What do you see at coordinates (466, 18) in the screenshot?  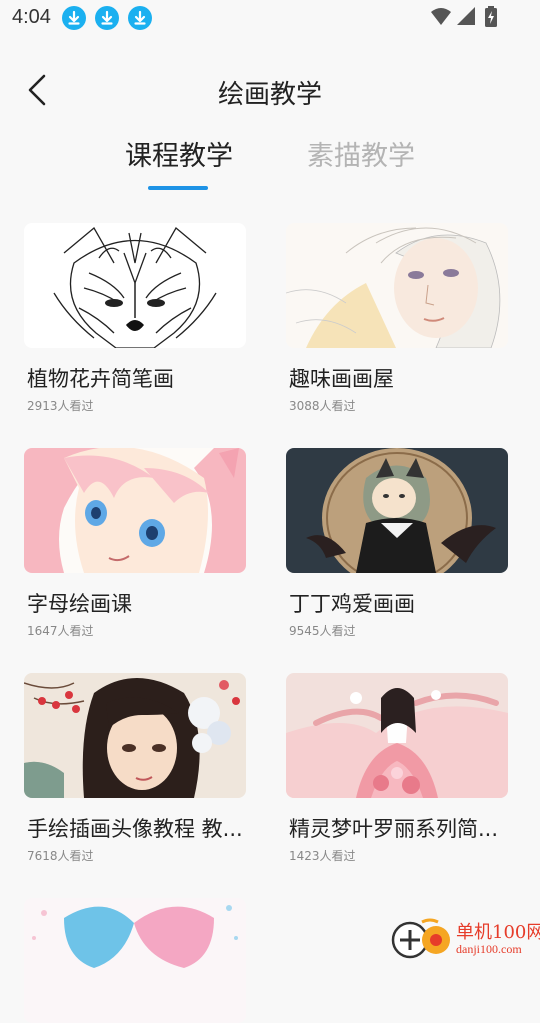 I see `signal-icon` at bounding box center [466, 18].